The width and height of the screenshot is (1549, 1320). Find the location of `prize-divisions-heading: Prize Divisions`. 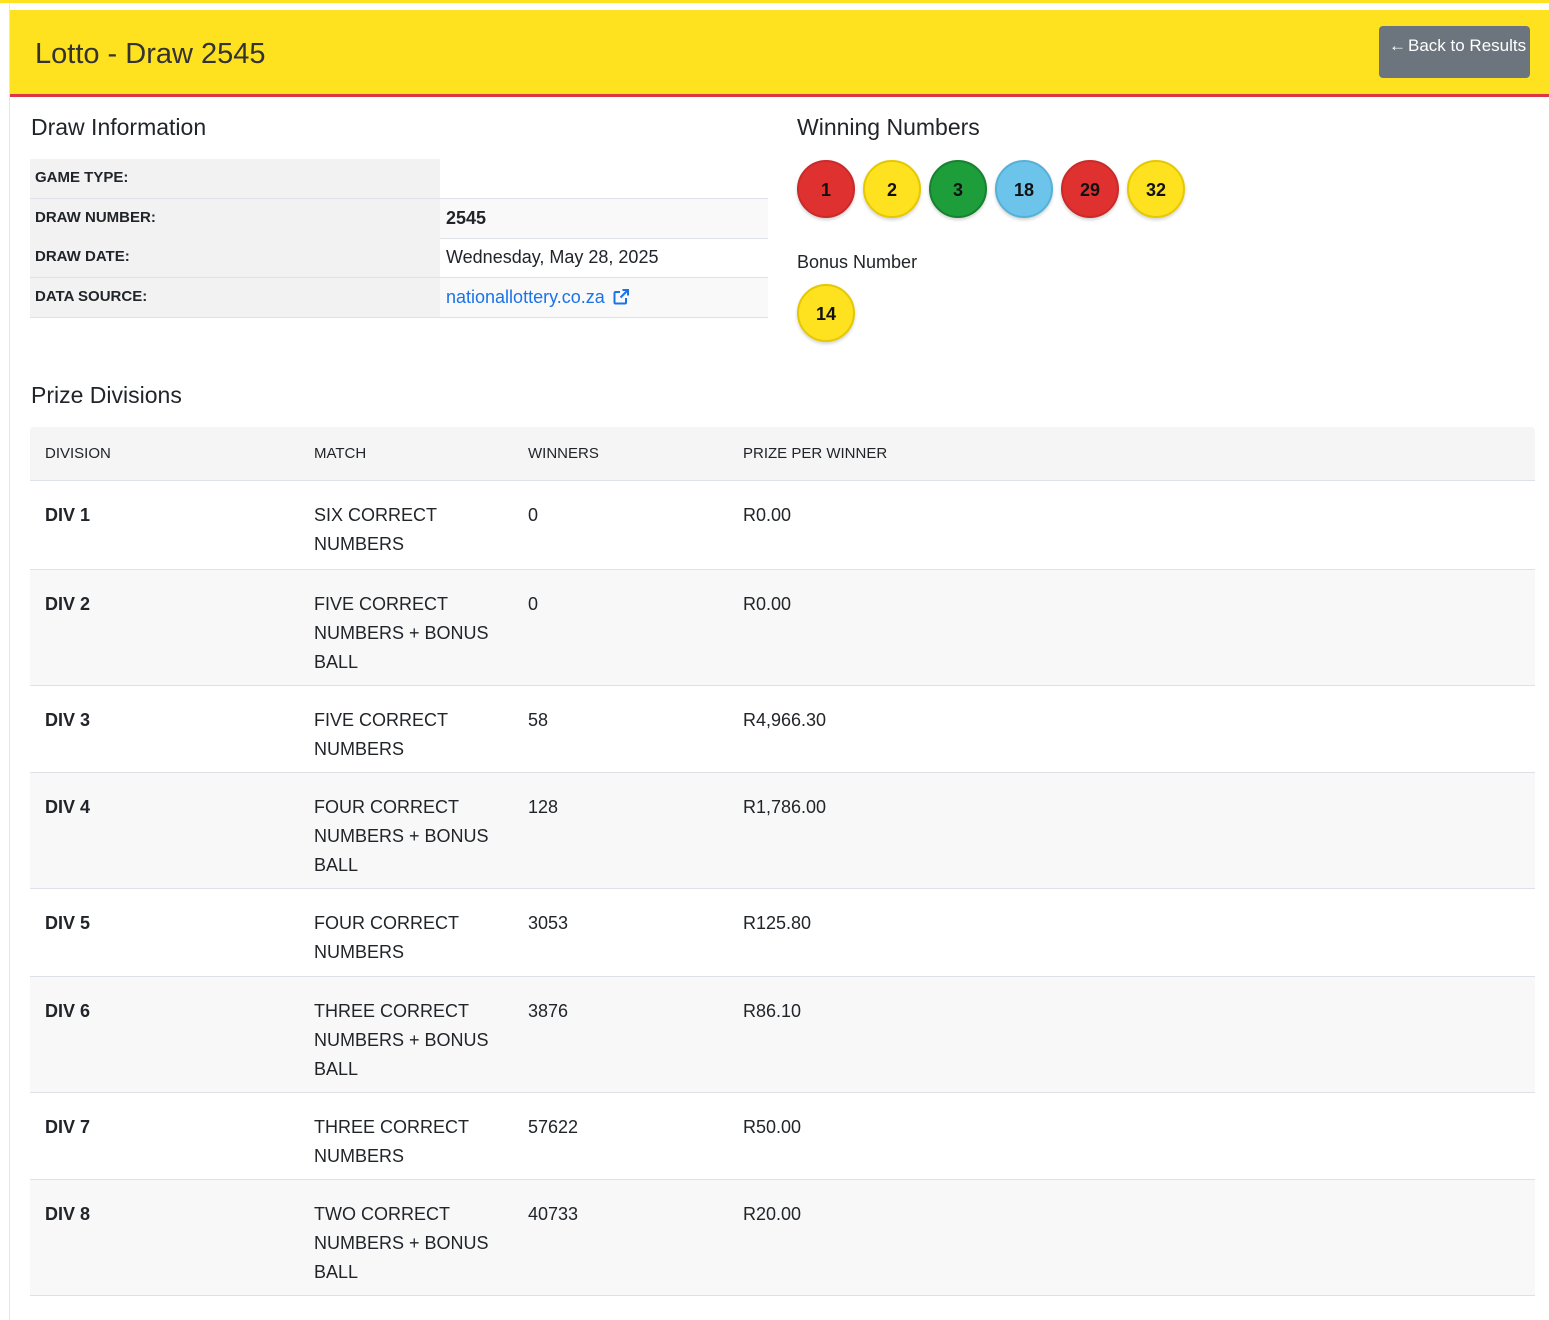

prize-divisions-heading: Prize Divisions is located at coordinates (106, 395).